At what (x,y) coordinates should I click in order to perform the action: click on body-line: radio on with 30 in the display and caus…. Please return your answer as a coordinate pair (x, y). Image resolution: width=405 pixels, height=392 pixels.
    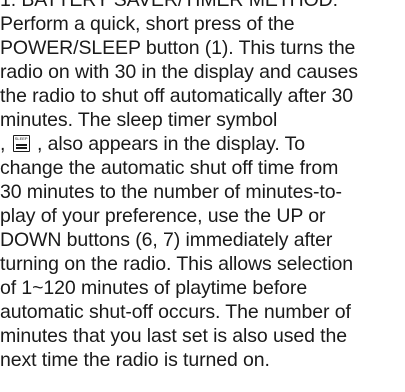
    Looking at the image, I should click on (179, 72).